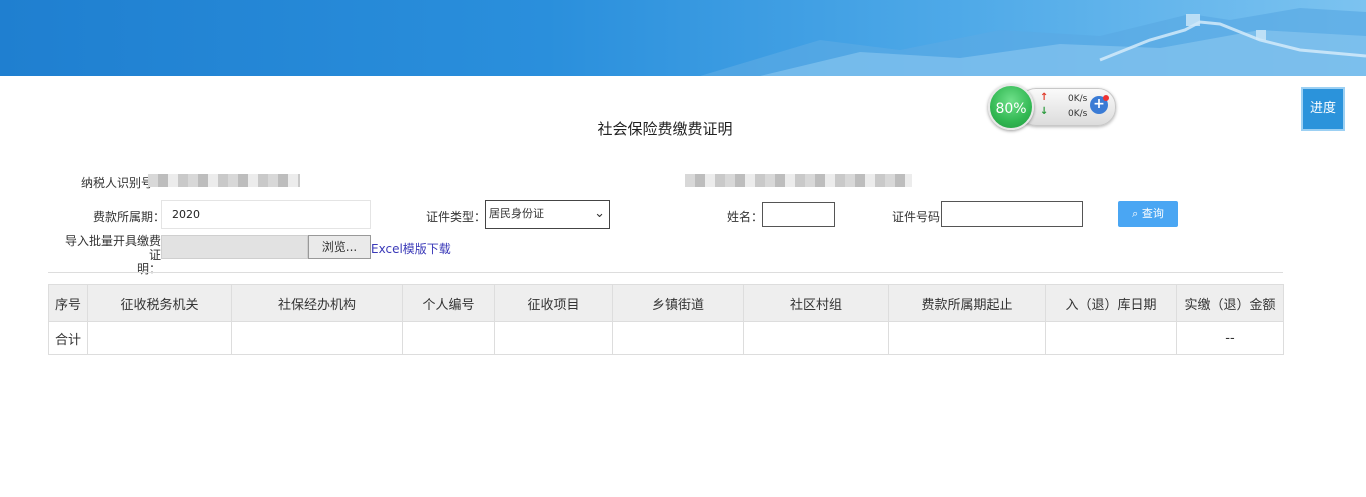  I want to click on excel-template-link: Excel模版下载, so click(411, 248).